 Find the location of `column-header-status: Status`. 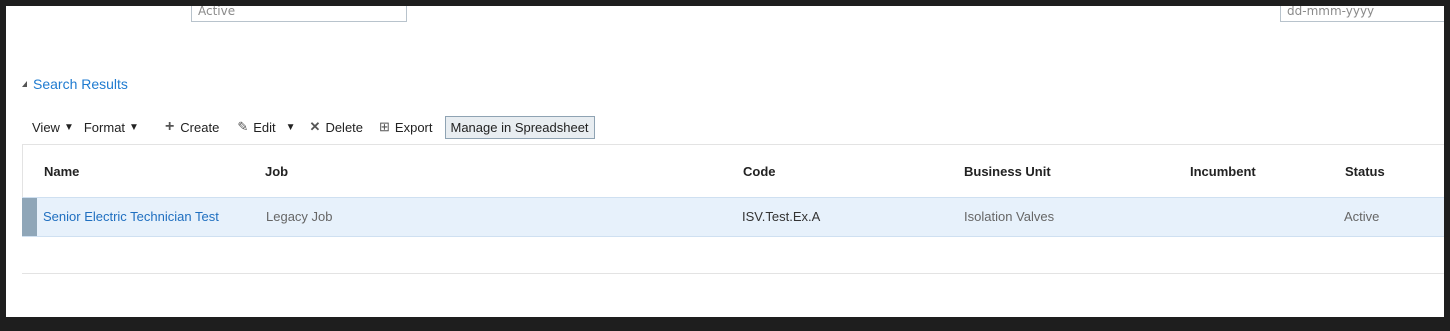

column-header-status: Status is located at coordinates (1365, 171).